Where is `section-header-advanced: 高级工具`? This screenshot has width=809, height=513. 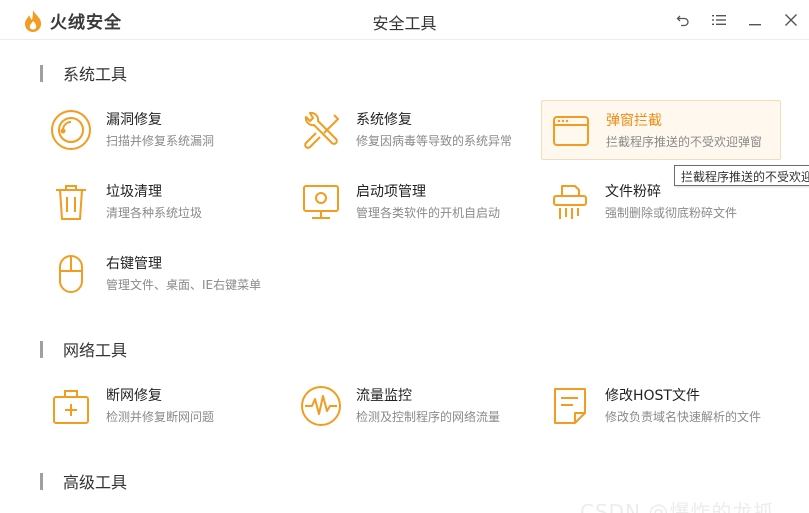 section-header-advanced: 高级工具 is located at coordinates (83, 481).